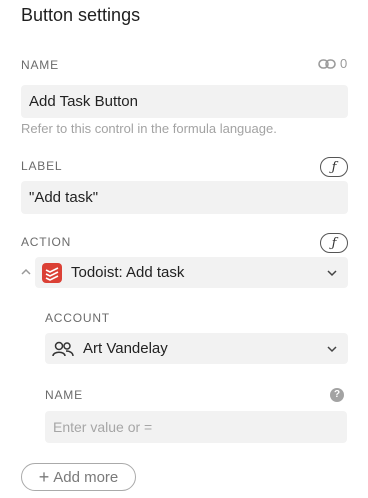 The height and width of the screenshot is (498, 368). I want to click on action-section-label: ACTION, so click(46, 242).